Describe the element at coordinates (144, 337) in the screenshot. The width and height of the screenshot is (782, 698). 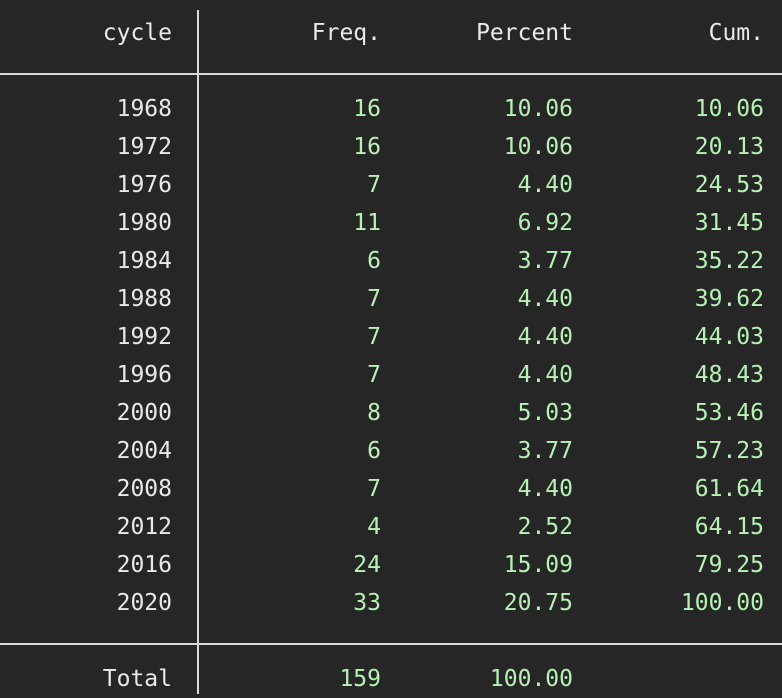
I see `cell-cycle: 1992` at that location.